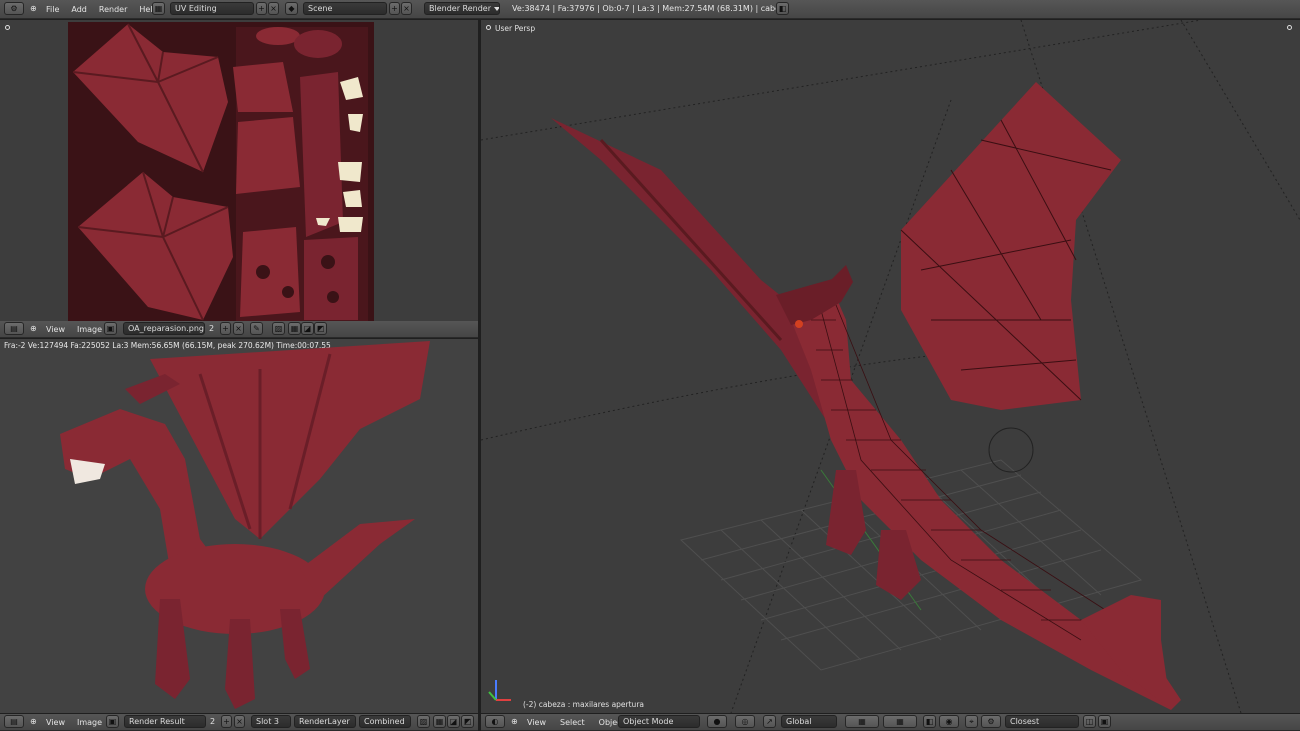  Describe the element at coordinates (769, 721) in the screenshot. I see `manipulator-icon: ↗` at that location.